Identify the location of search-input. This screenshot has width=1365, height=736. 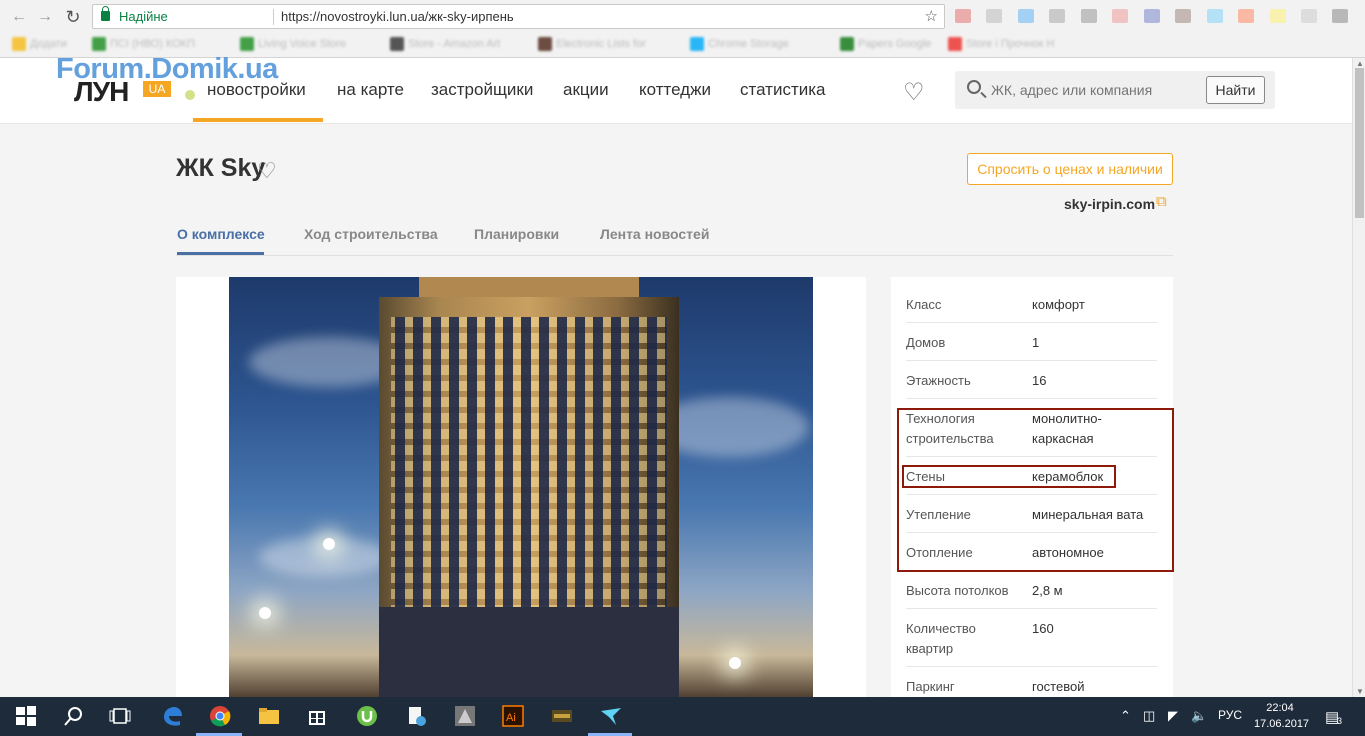
(1091, 90).